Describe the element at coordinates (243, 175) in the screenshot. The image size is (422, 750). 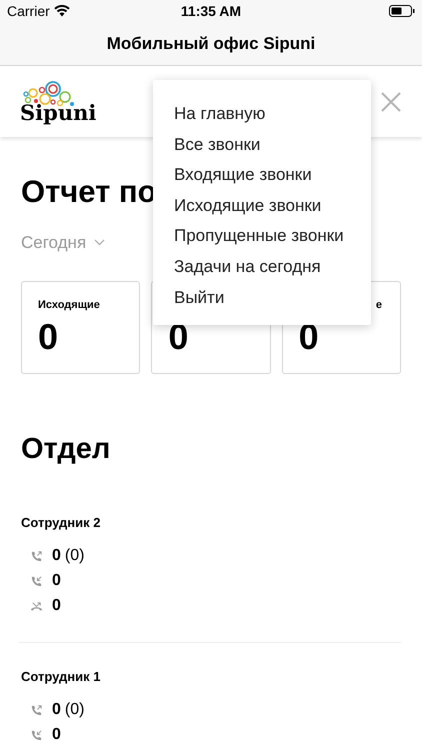
I see `menu-item: Входящие звонки` at that location.